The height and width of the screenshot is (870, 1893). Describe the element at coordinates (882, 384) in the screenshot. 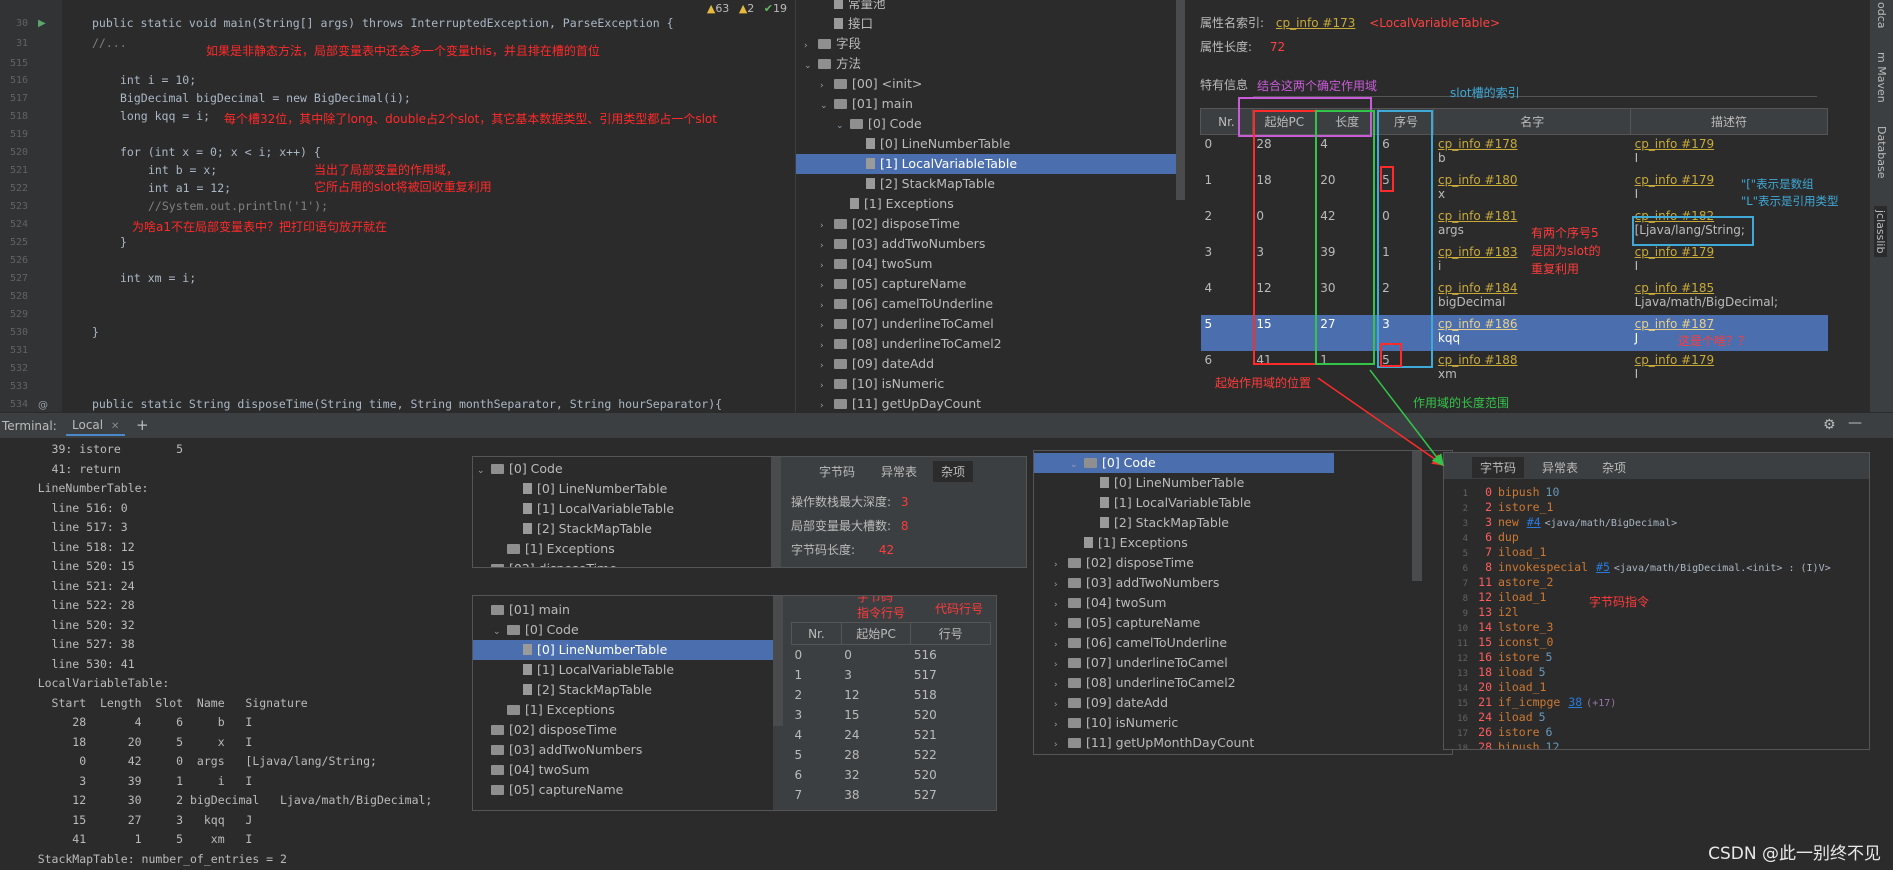

I see `tree-node: › [10] isNumeric` at that location.